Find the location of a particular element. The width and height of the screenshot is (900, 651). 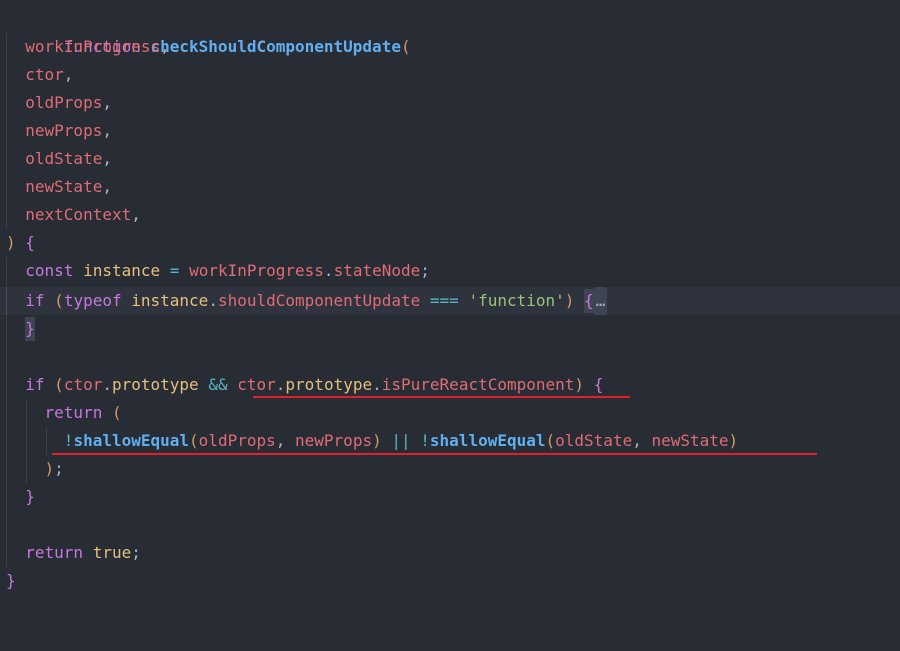

param-oldState: oldState is located at coordinates (64, 158).